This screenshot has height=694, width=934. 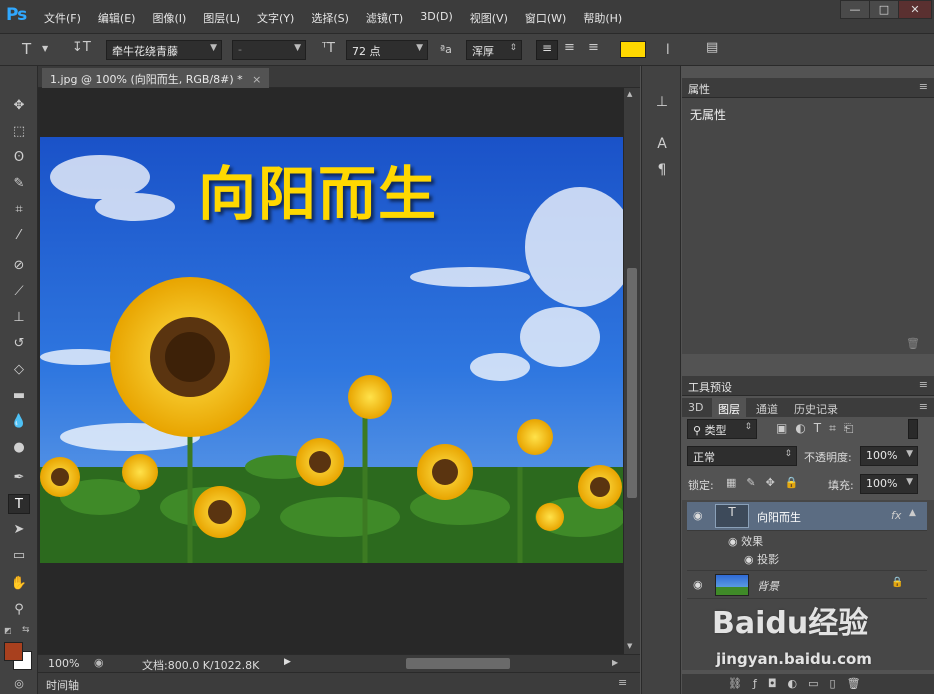 I want to click on clone-stamp-tool-icon: ⊥, so click(x=19, y=318).